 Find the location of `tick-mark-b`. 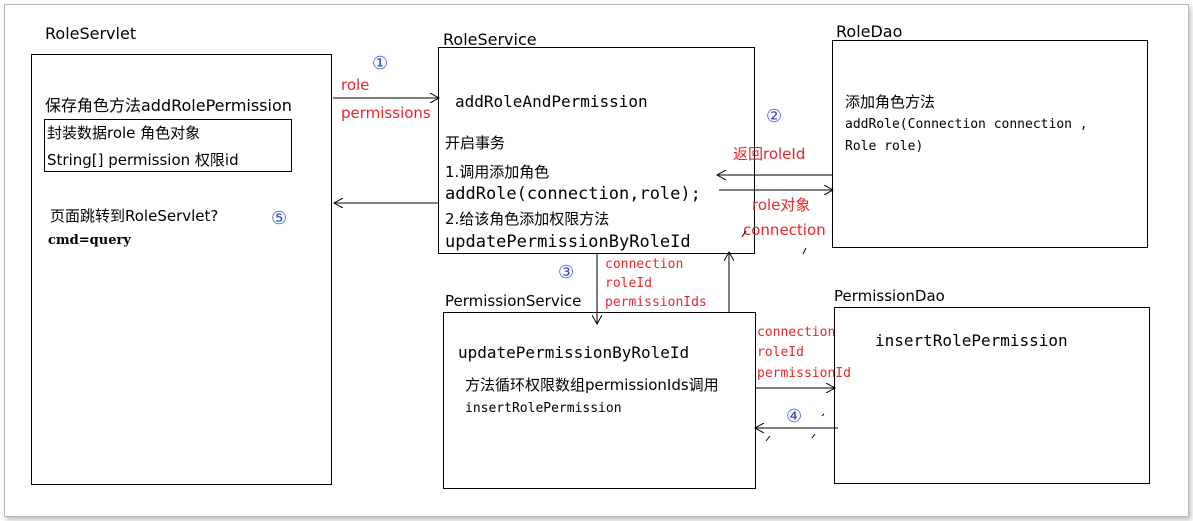

tick-mark-b is located at coordinates (804, 251).